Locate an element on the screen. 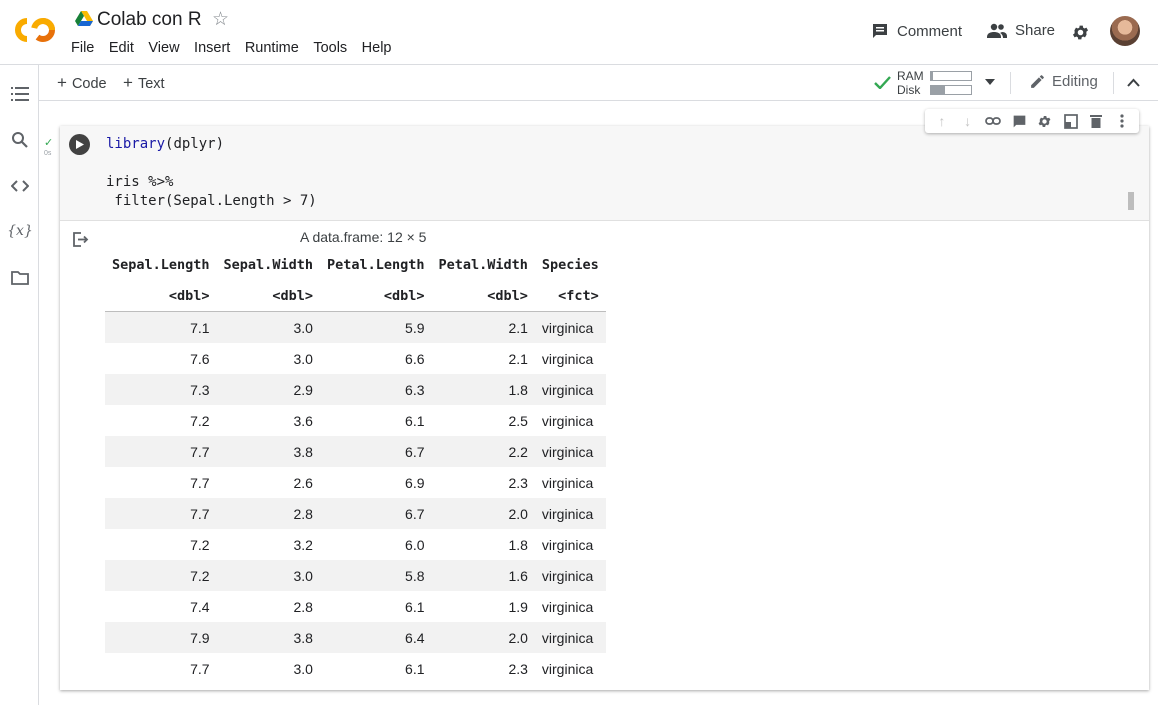 This screenshot has width=1158, height=705. disk-usage-bar is located at coordinates (951, 90).